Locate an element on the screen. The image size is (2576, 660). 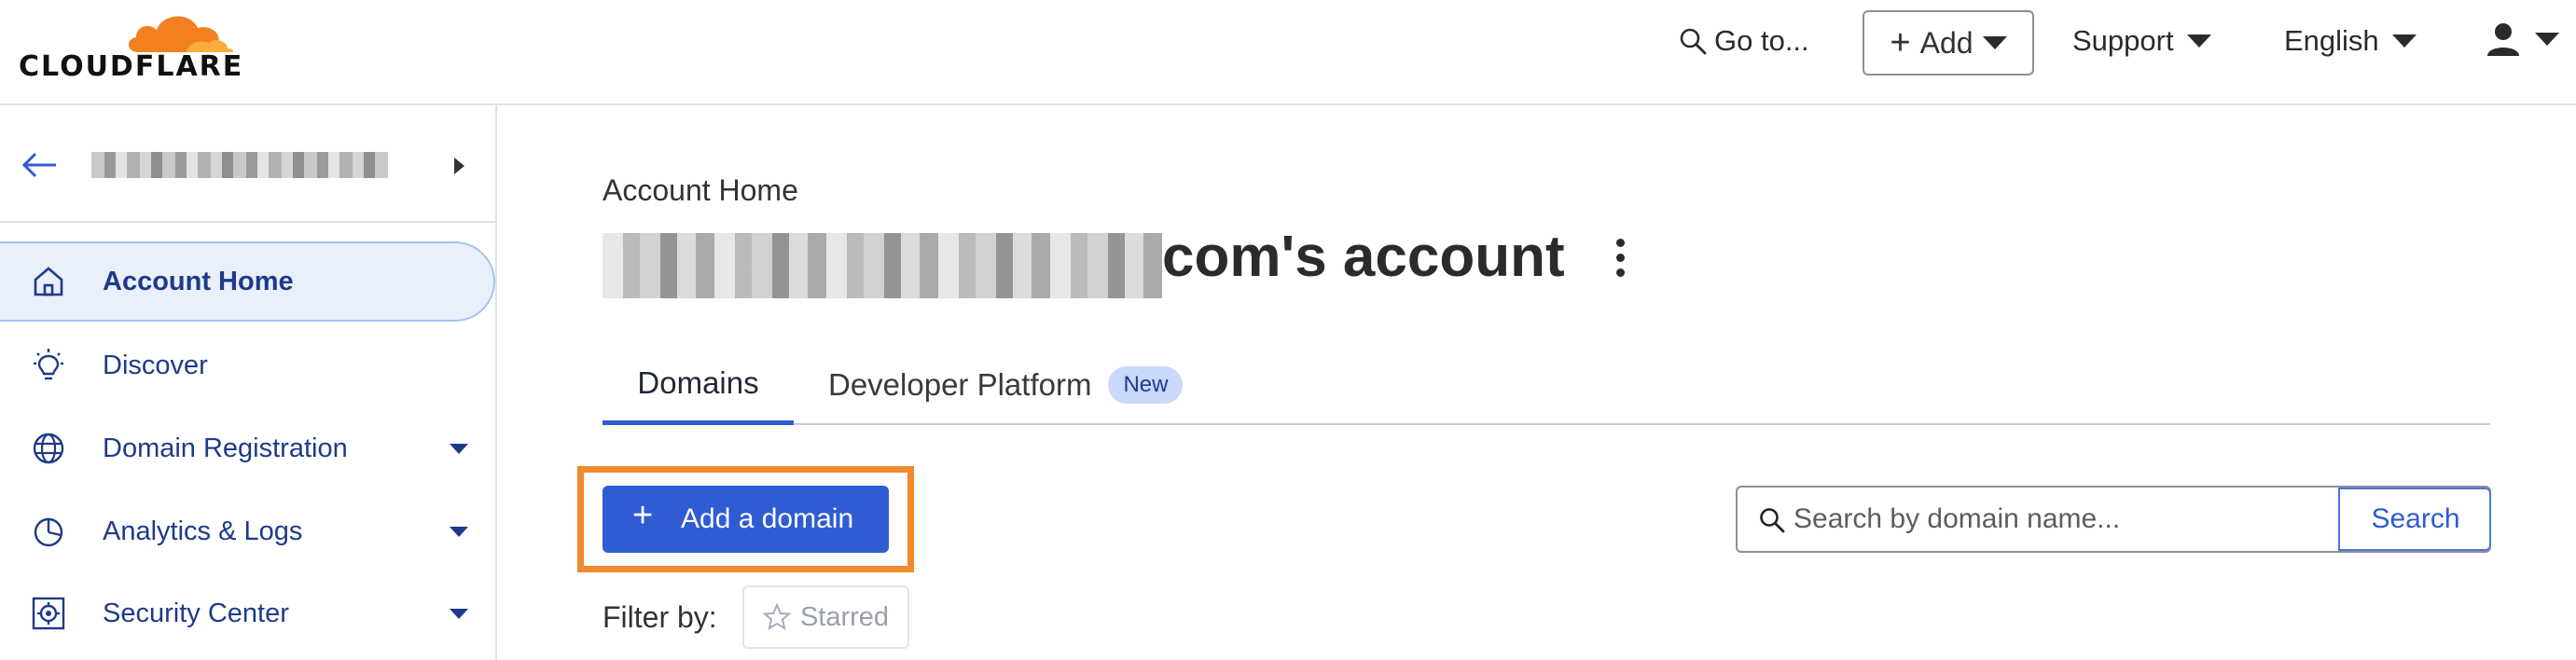
account-switcher is located at coordinates (247, 164).